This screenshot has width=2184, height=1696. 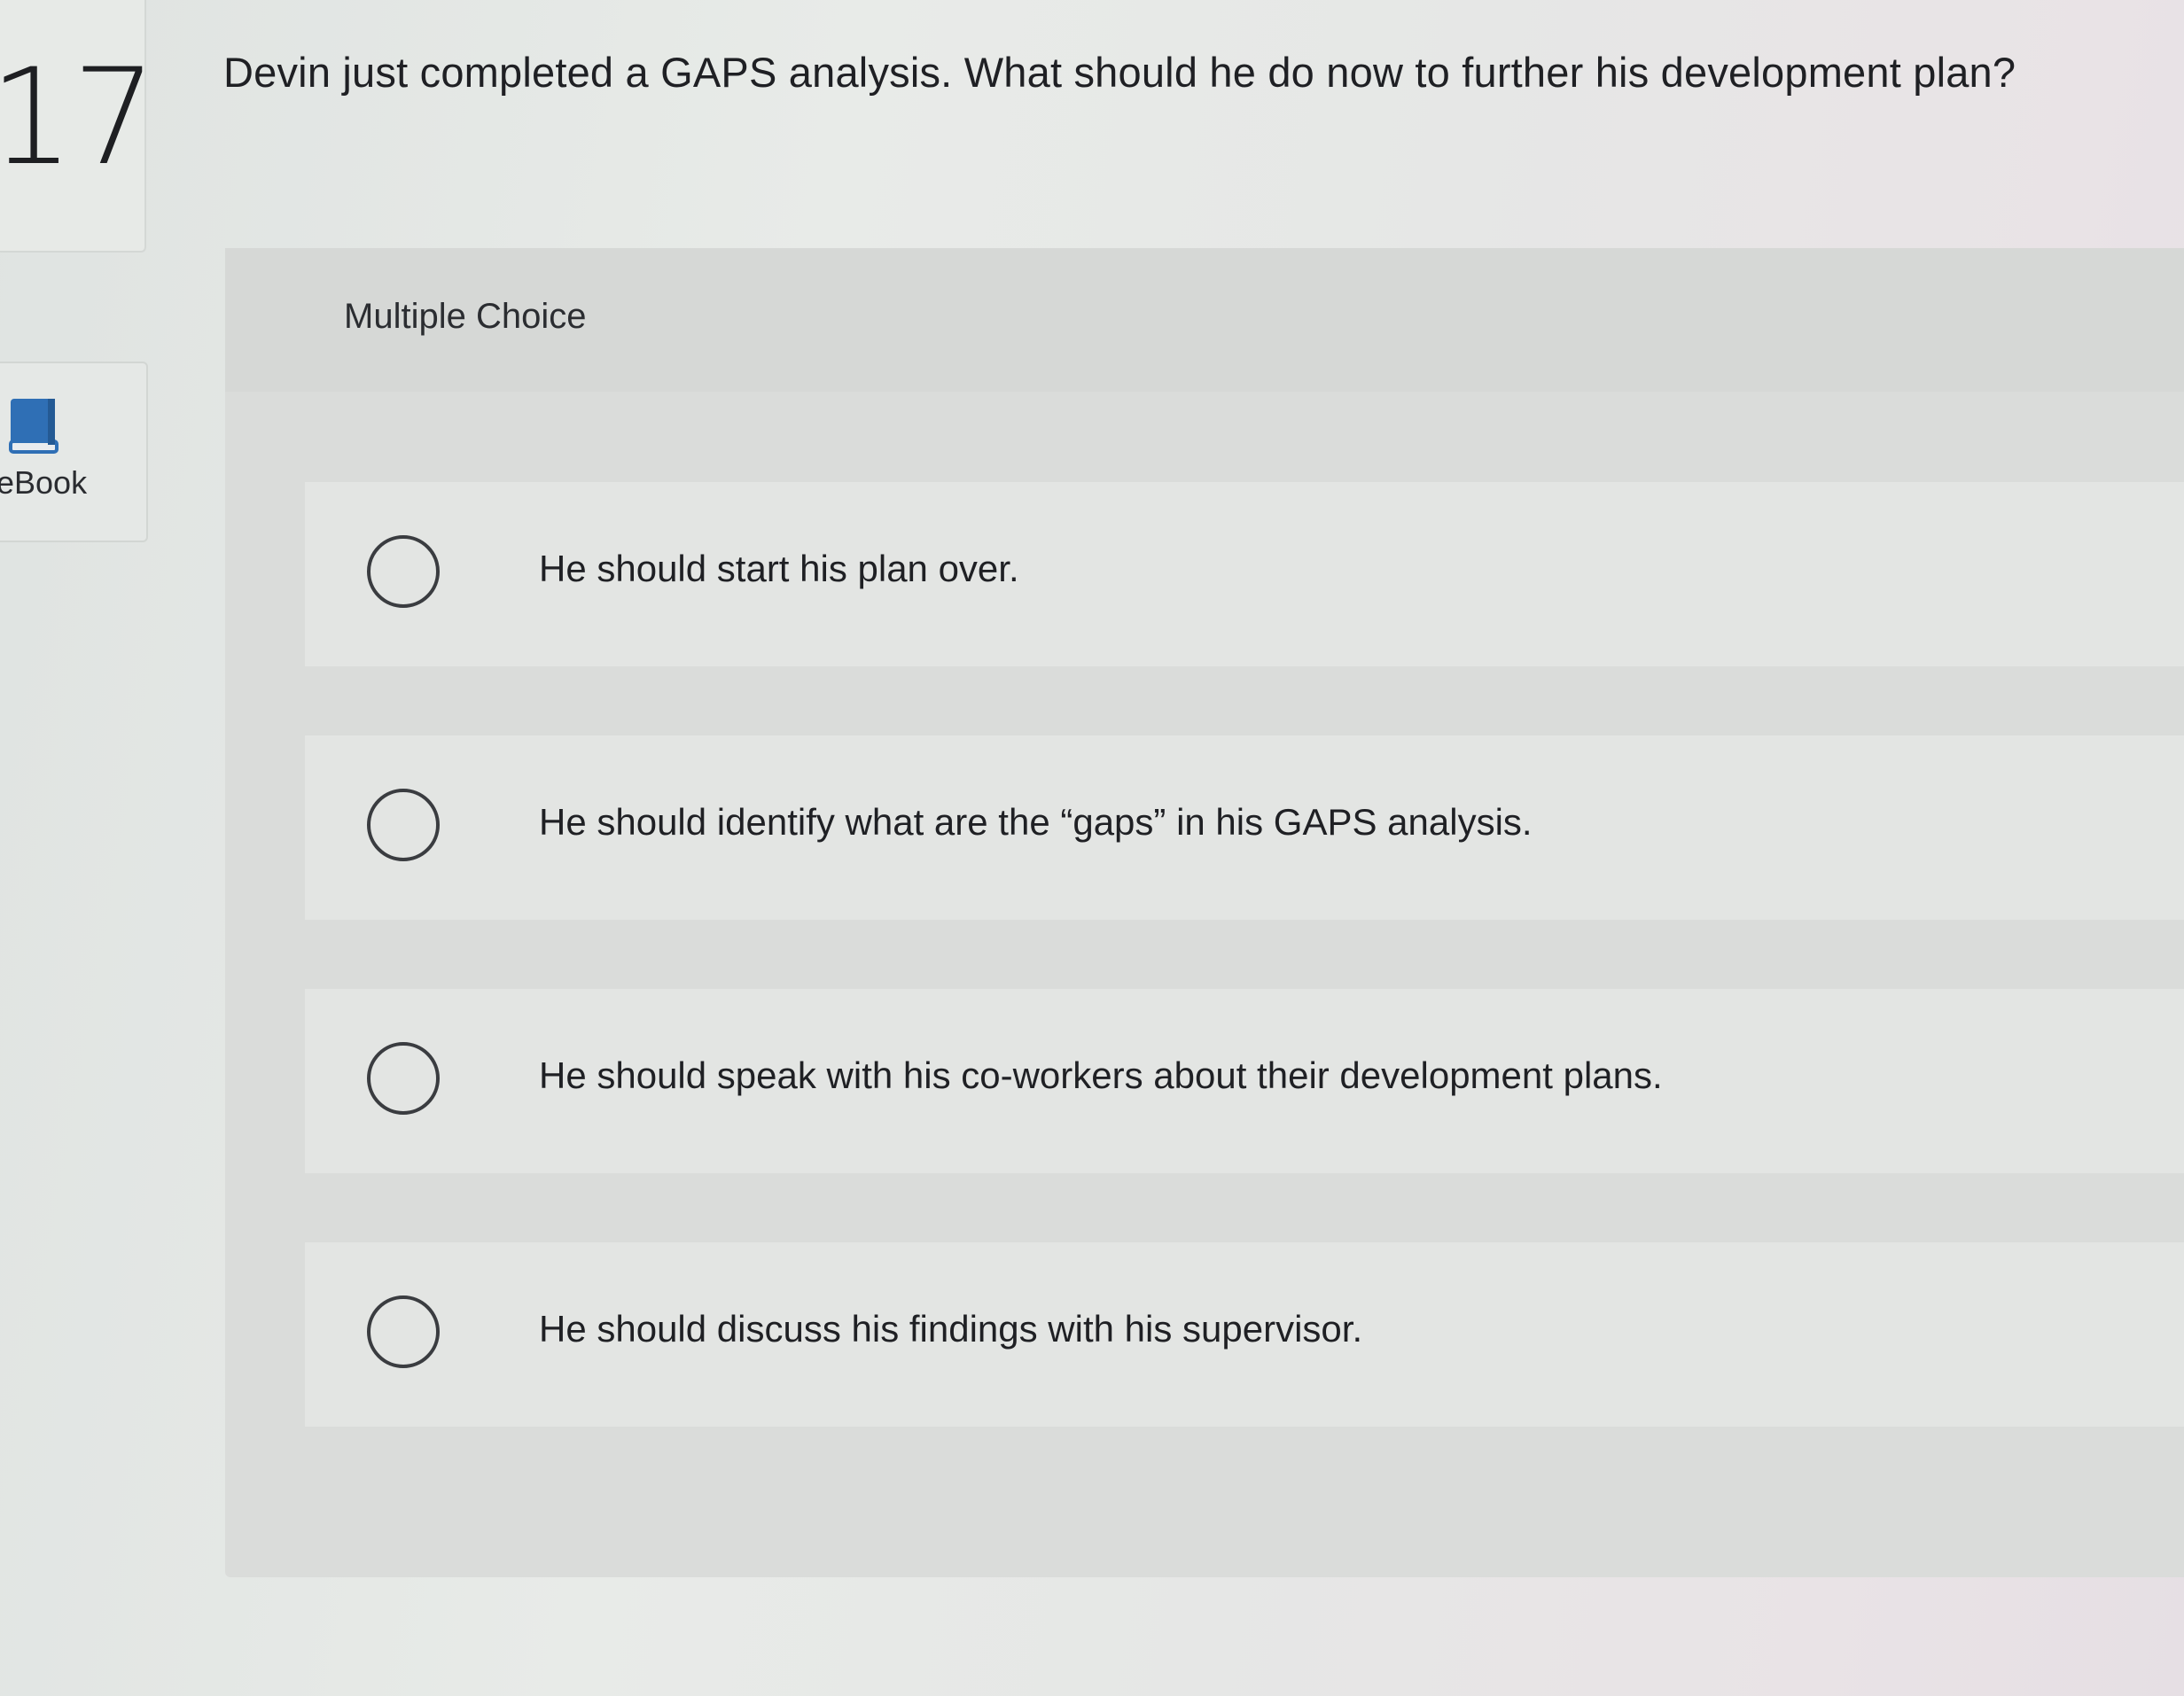 What do you see at coordinates (33, 426) in the screenshot?
I see `book-icon` at bounding box center [33, 426].